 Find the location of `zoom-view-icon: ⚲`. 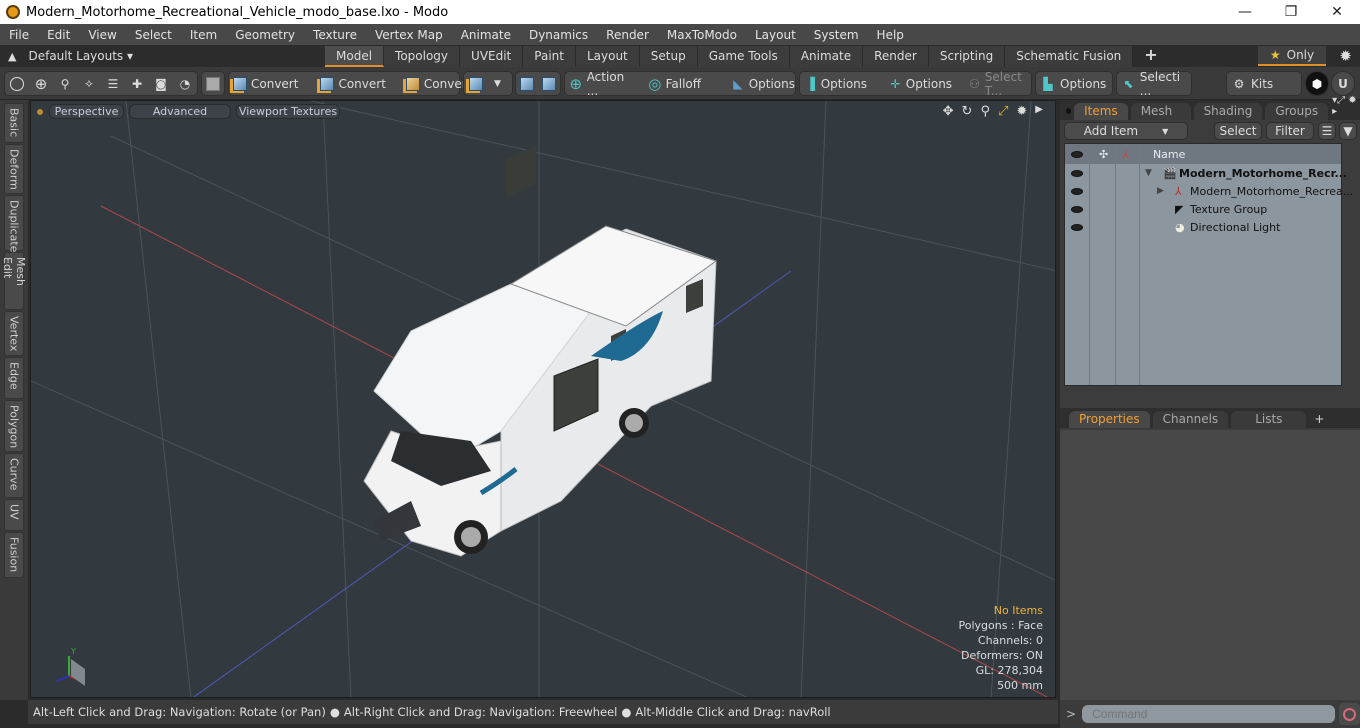

zoom-view-icon: ⚲ is located at coordinates (985, 111).